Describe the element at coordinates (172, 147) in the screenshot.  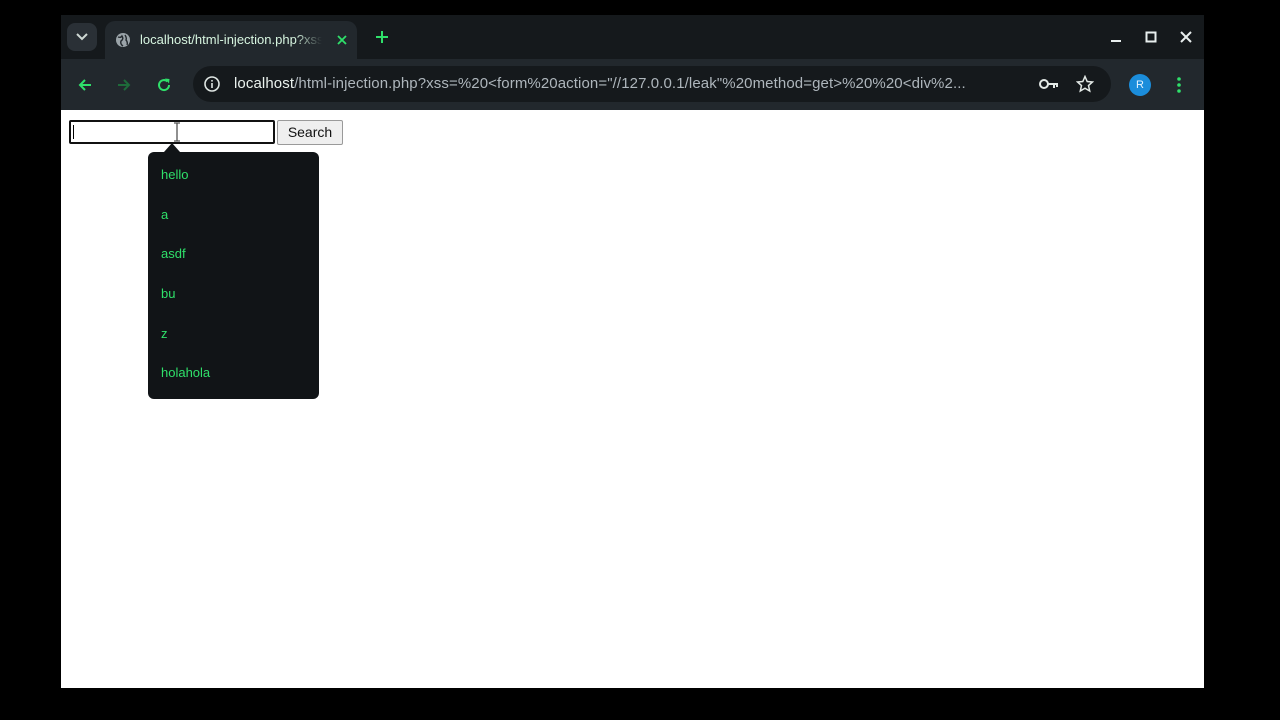
I see `dropdown-pointer` at that location.